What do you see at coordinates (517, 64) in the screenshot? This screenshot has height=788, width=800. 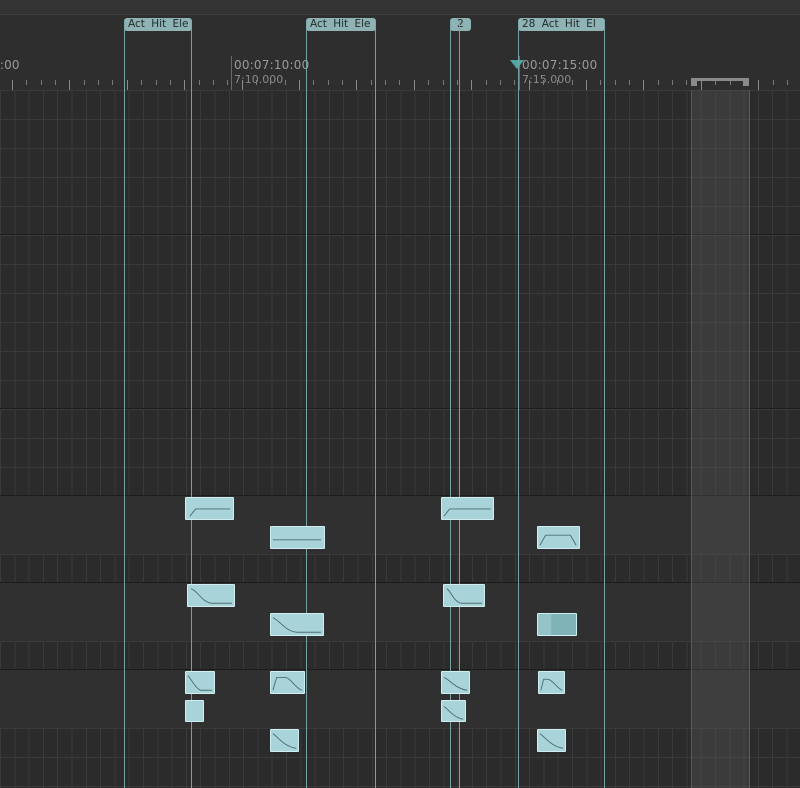 I see `playhead-triangle-icon` at bounding box center [517, 64].